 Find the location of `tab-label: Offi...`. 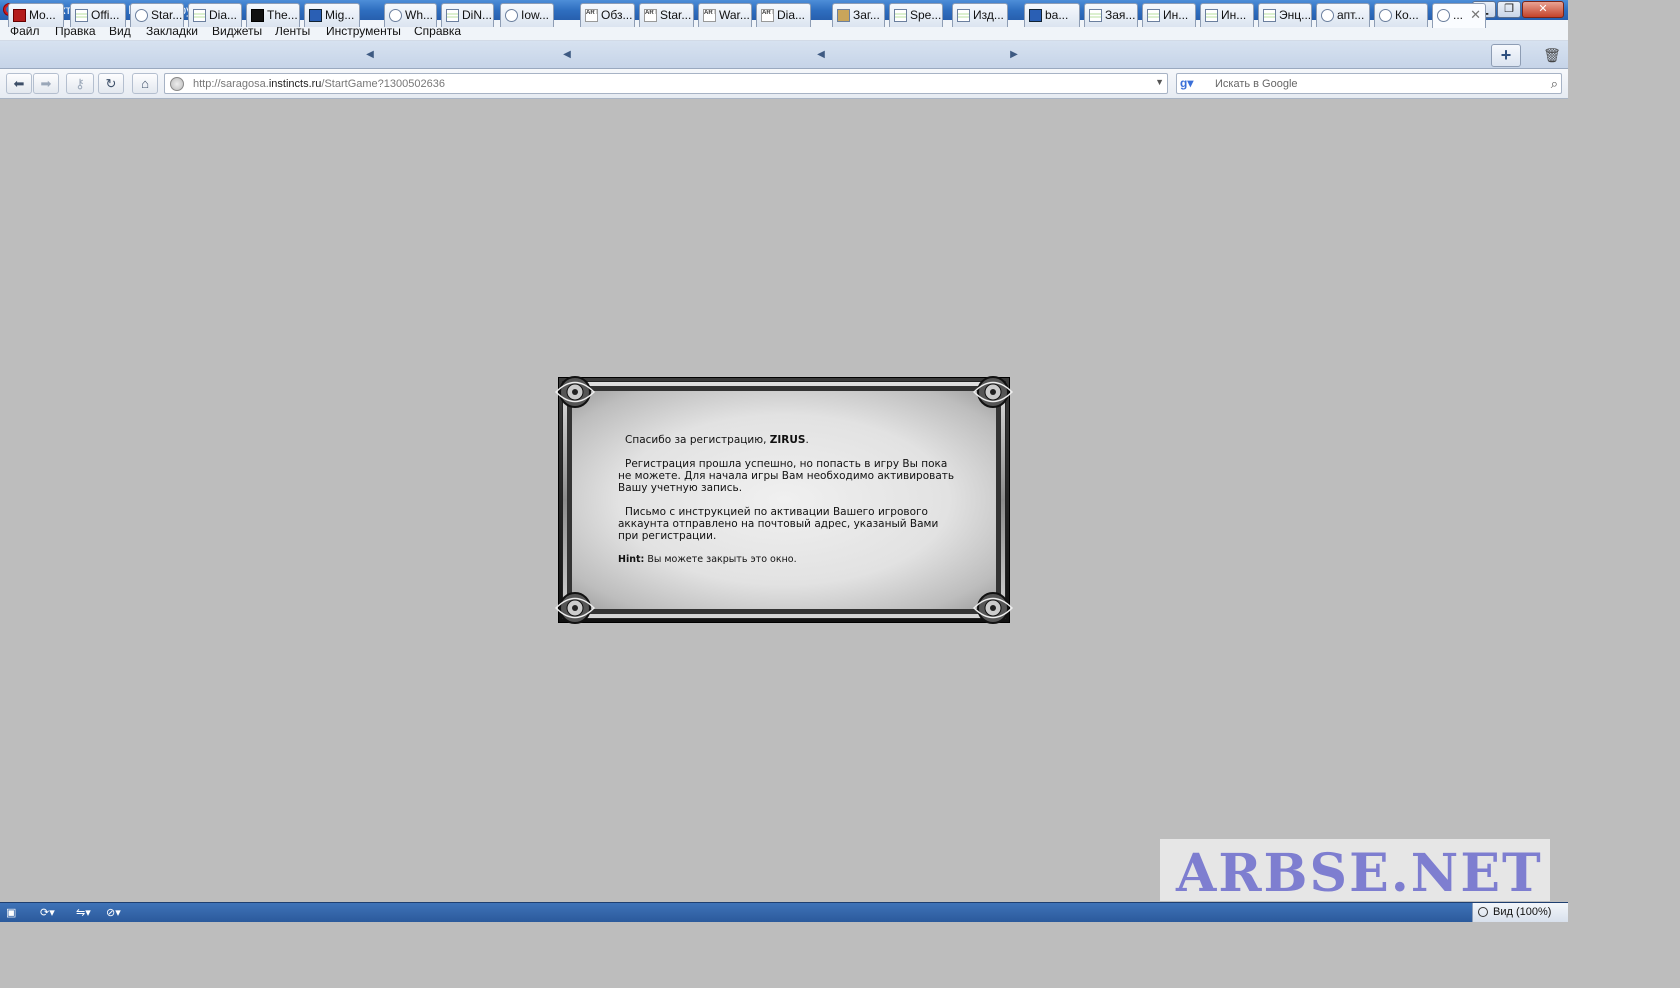

tab-label: Offi... is located at coordinates (105, 15).